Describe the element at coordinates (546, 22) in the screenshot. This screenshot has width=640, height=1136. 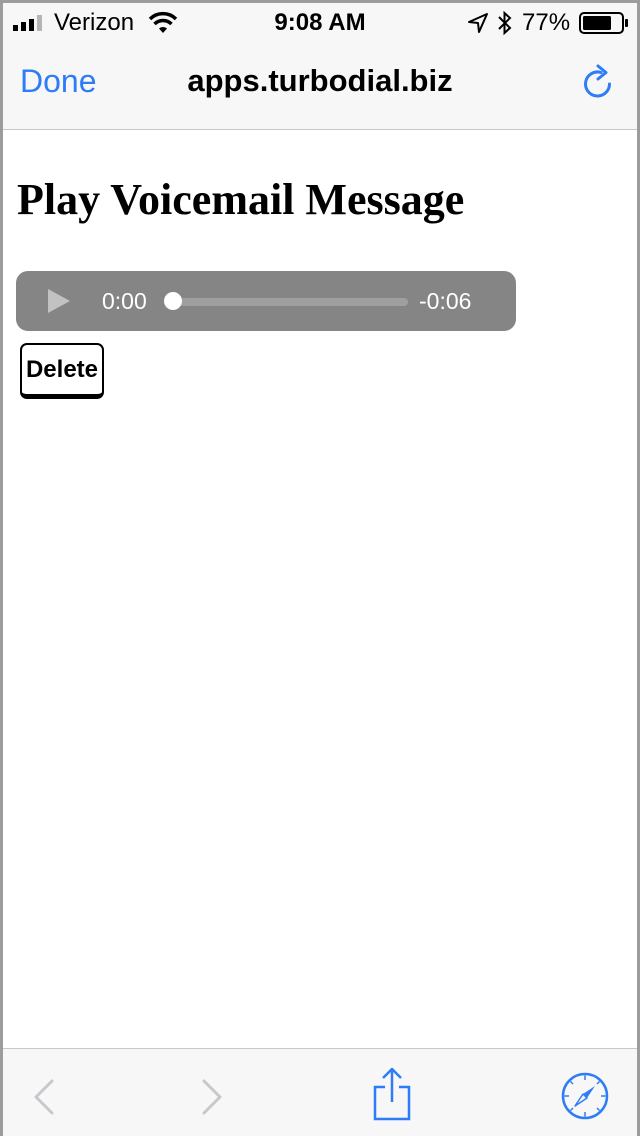
I see `battery-percentage: 77%` at that location.